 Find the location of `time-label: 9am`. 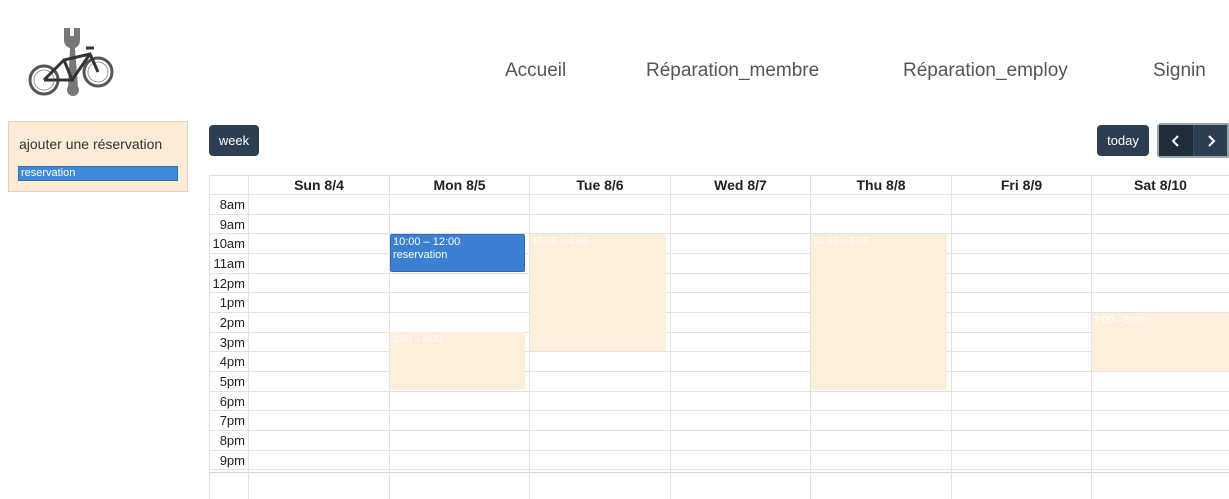

time-label: 9am is located at coordinates (232, 224).